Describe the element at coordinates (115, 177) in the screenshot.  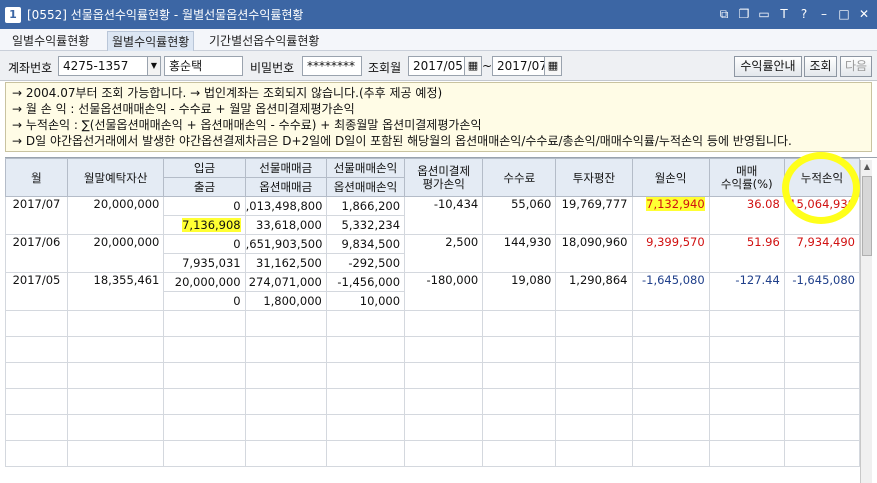
I see `header-assets: 월말예탁자산` at that location.